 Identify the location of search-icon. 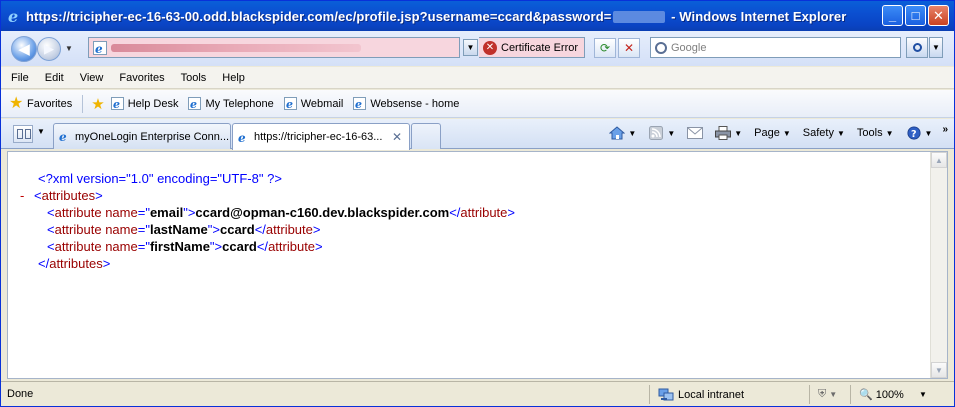
(917, 47).